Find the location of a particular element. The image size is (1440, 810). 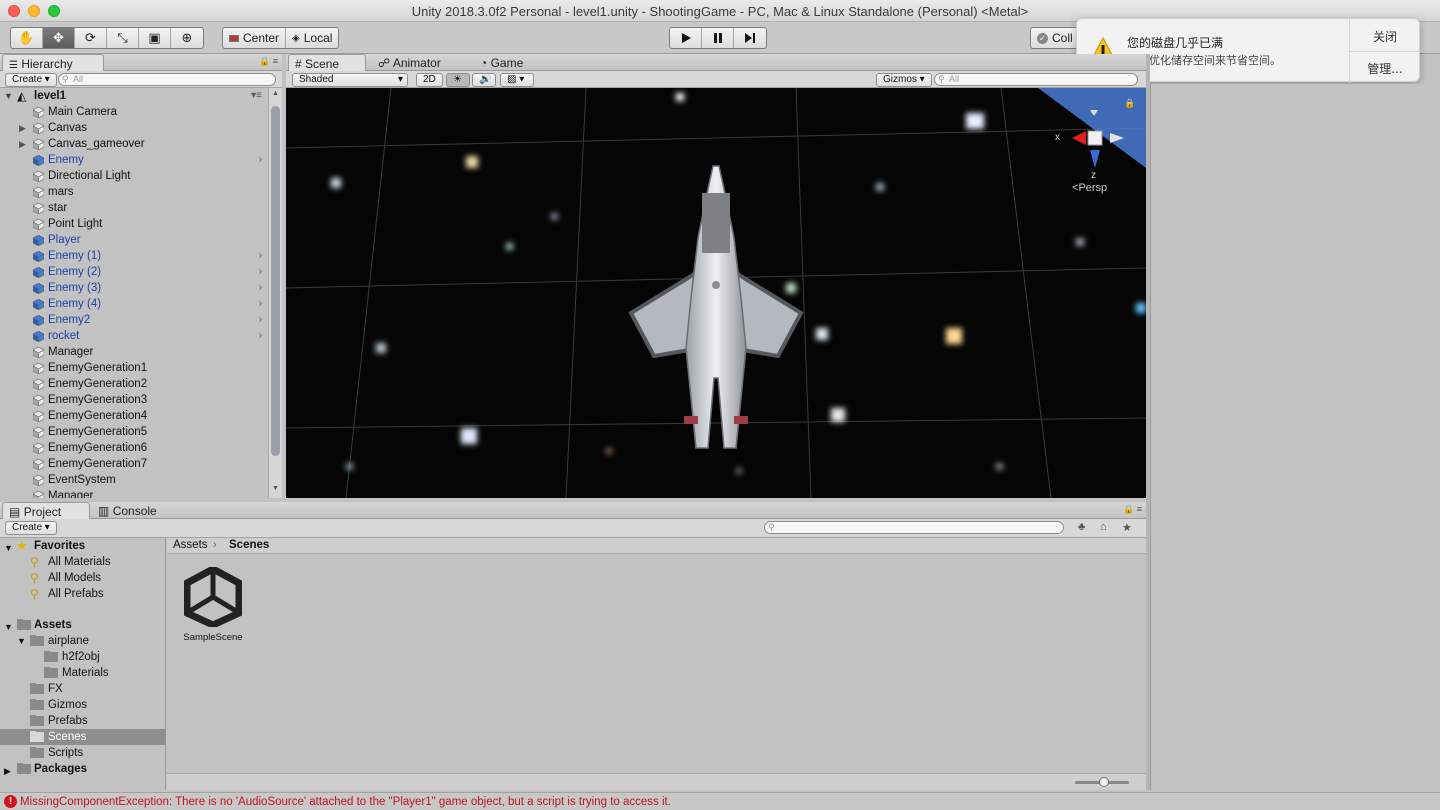

breadcrumb-scenes: Scenes is located at coordinates (249, 545).